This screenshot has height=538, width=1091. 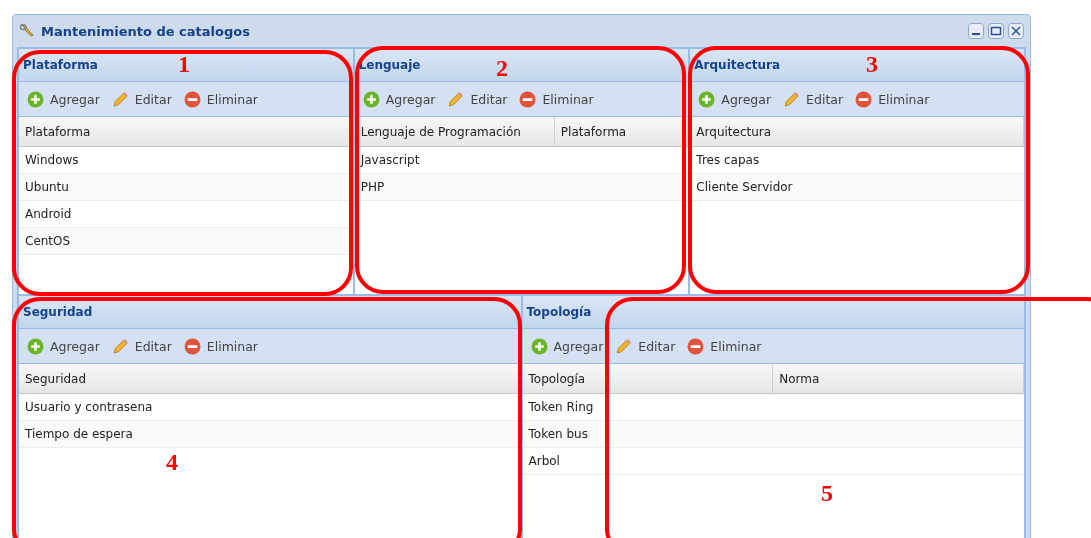 What do you see at coordinates (728, 160) in the screenshot?
I see `table-cell-text: Tres capas` at bounding box center [728, 160].